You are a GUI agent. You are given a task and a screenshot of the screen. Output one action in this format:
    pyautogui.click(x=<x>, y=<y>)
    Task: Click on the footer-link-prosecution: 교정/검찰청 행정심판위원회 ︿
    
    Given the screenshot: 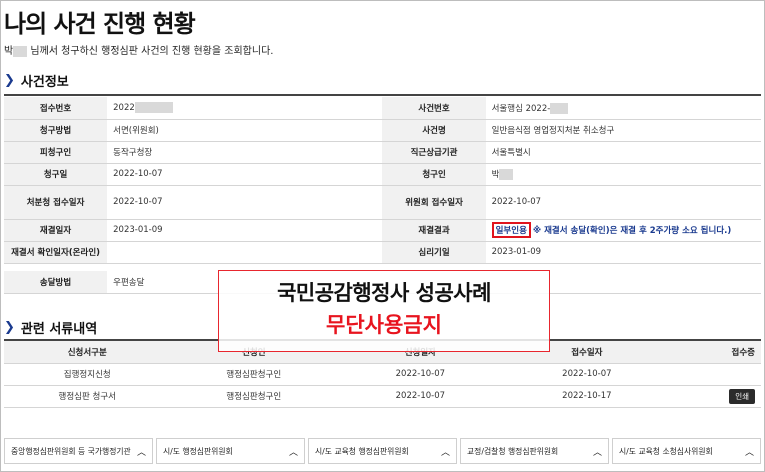 What is the action you would take?
    pyautogui.click(x=534, y=451)
    